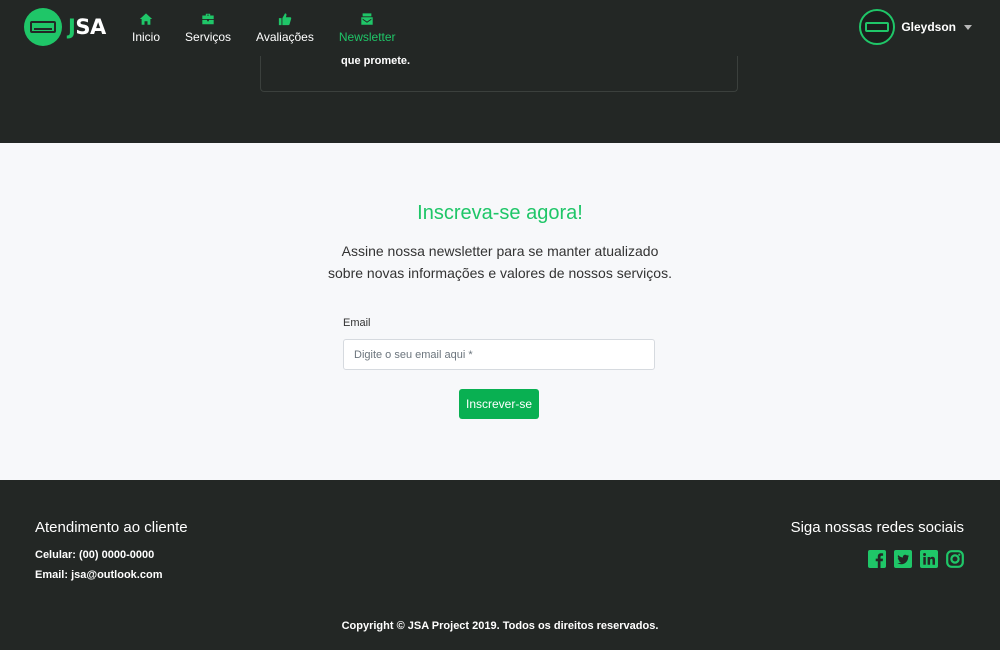 The height and width of the screenshot is (650, 1000). What do you see at coordinates (500, 213) in the screenshot?
I see `newsletter-title: Inscreva-se agora!` at bounding box center [500, 213].